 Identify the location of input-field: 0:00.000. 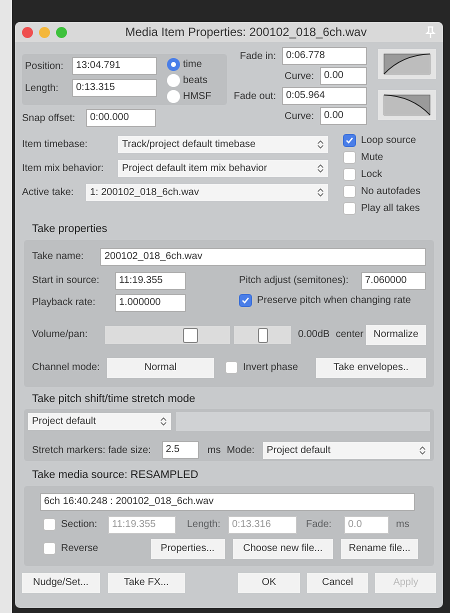
(121, 118).